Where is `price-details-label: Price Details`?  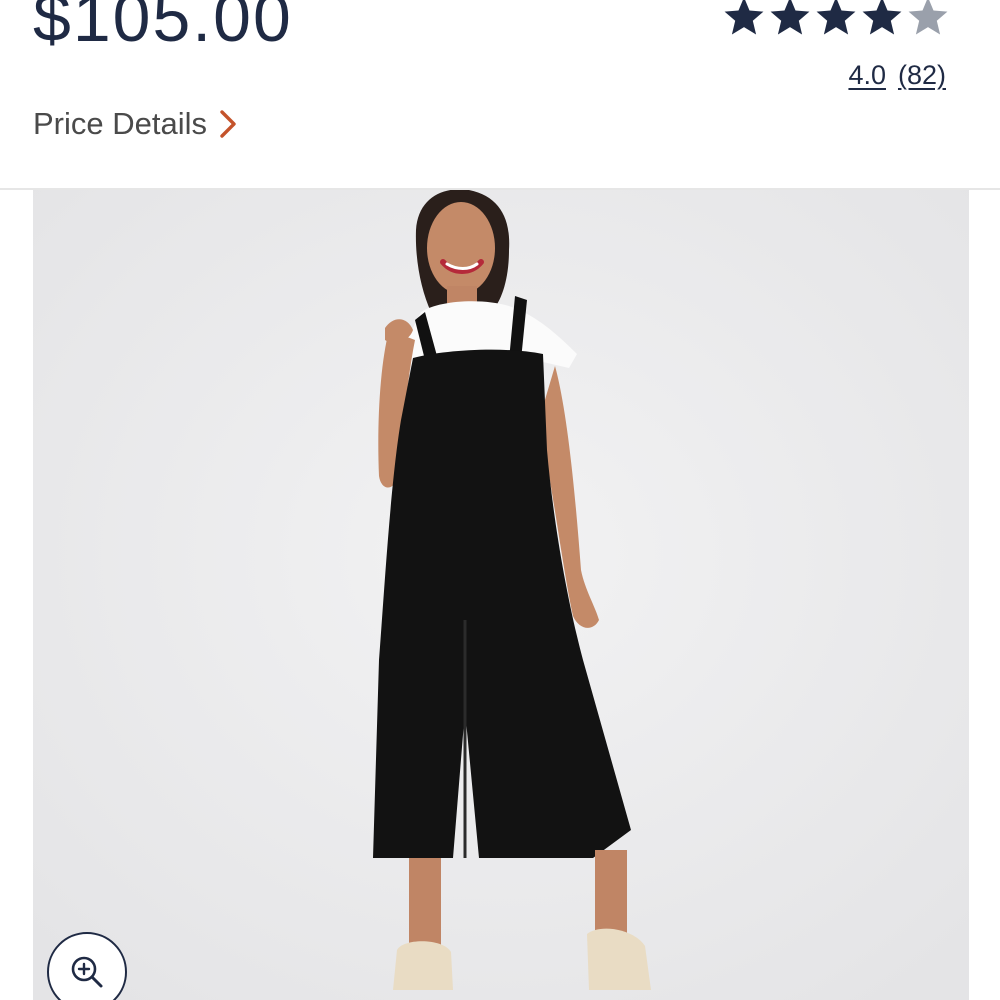 price-details-label: Price Details is located at coordinates (120, 123).